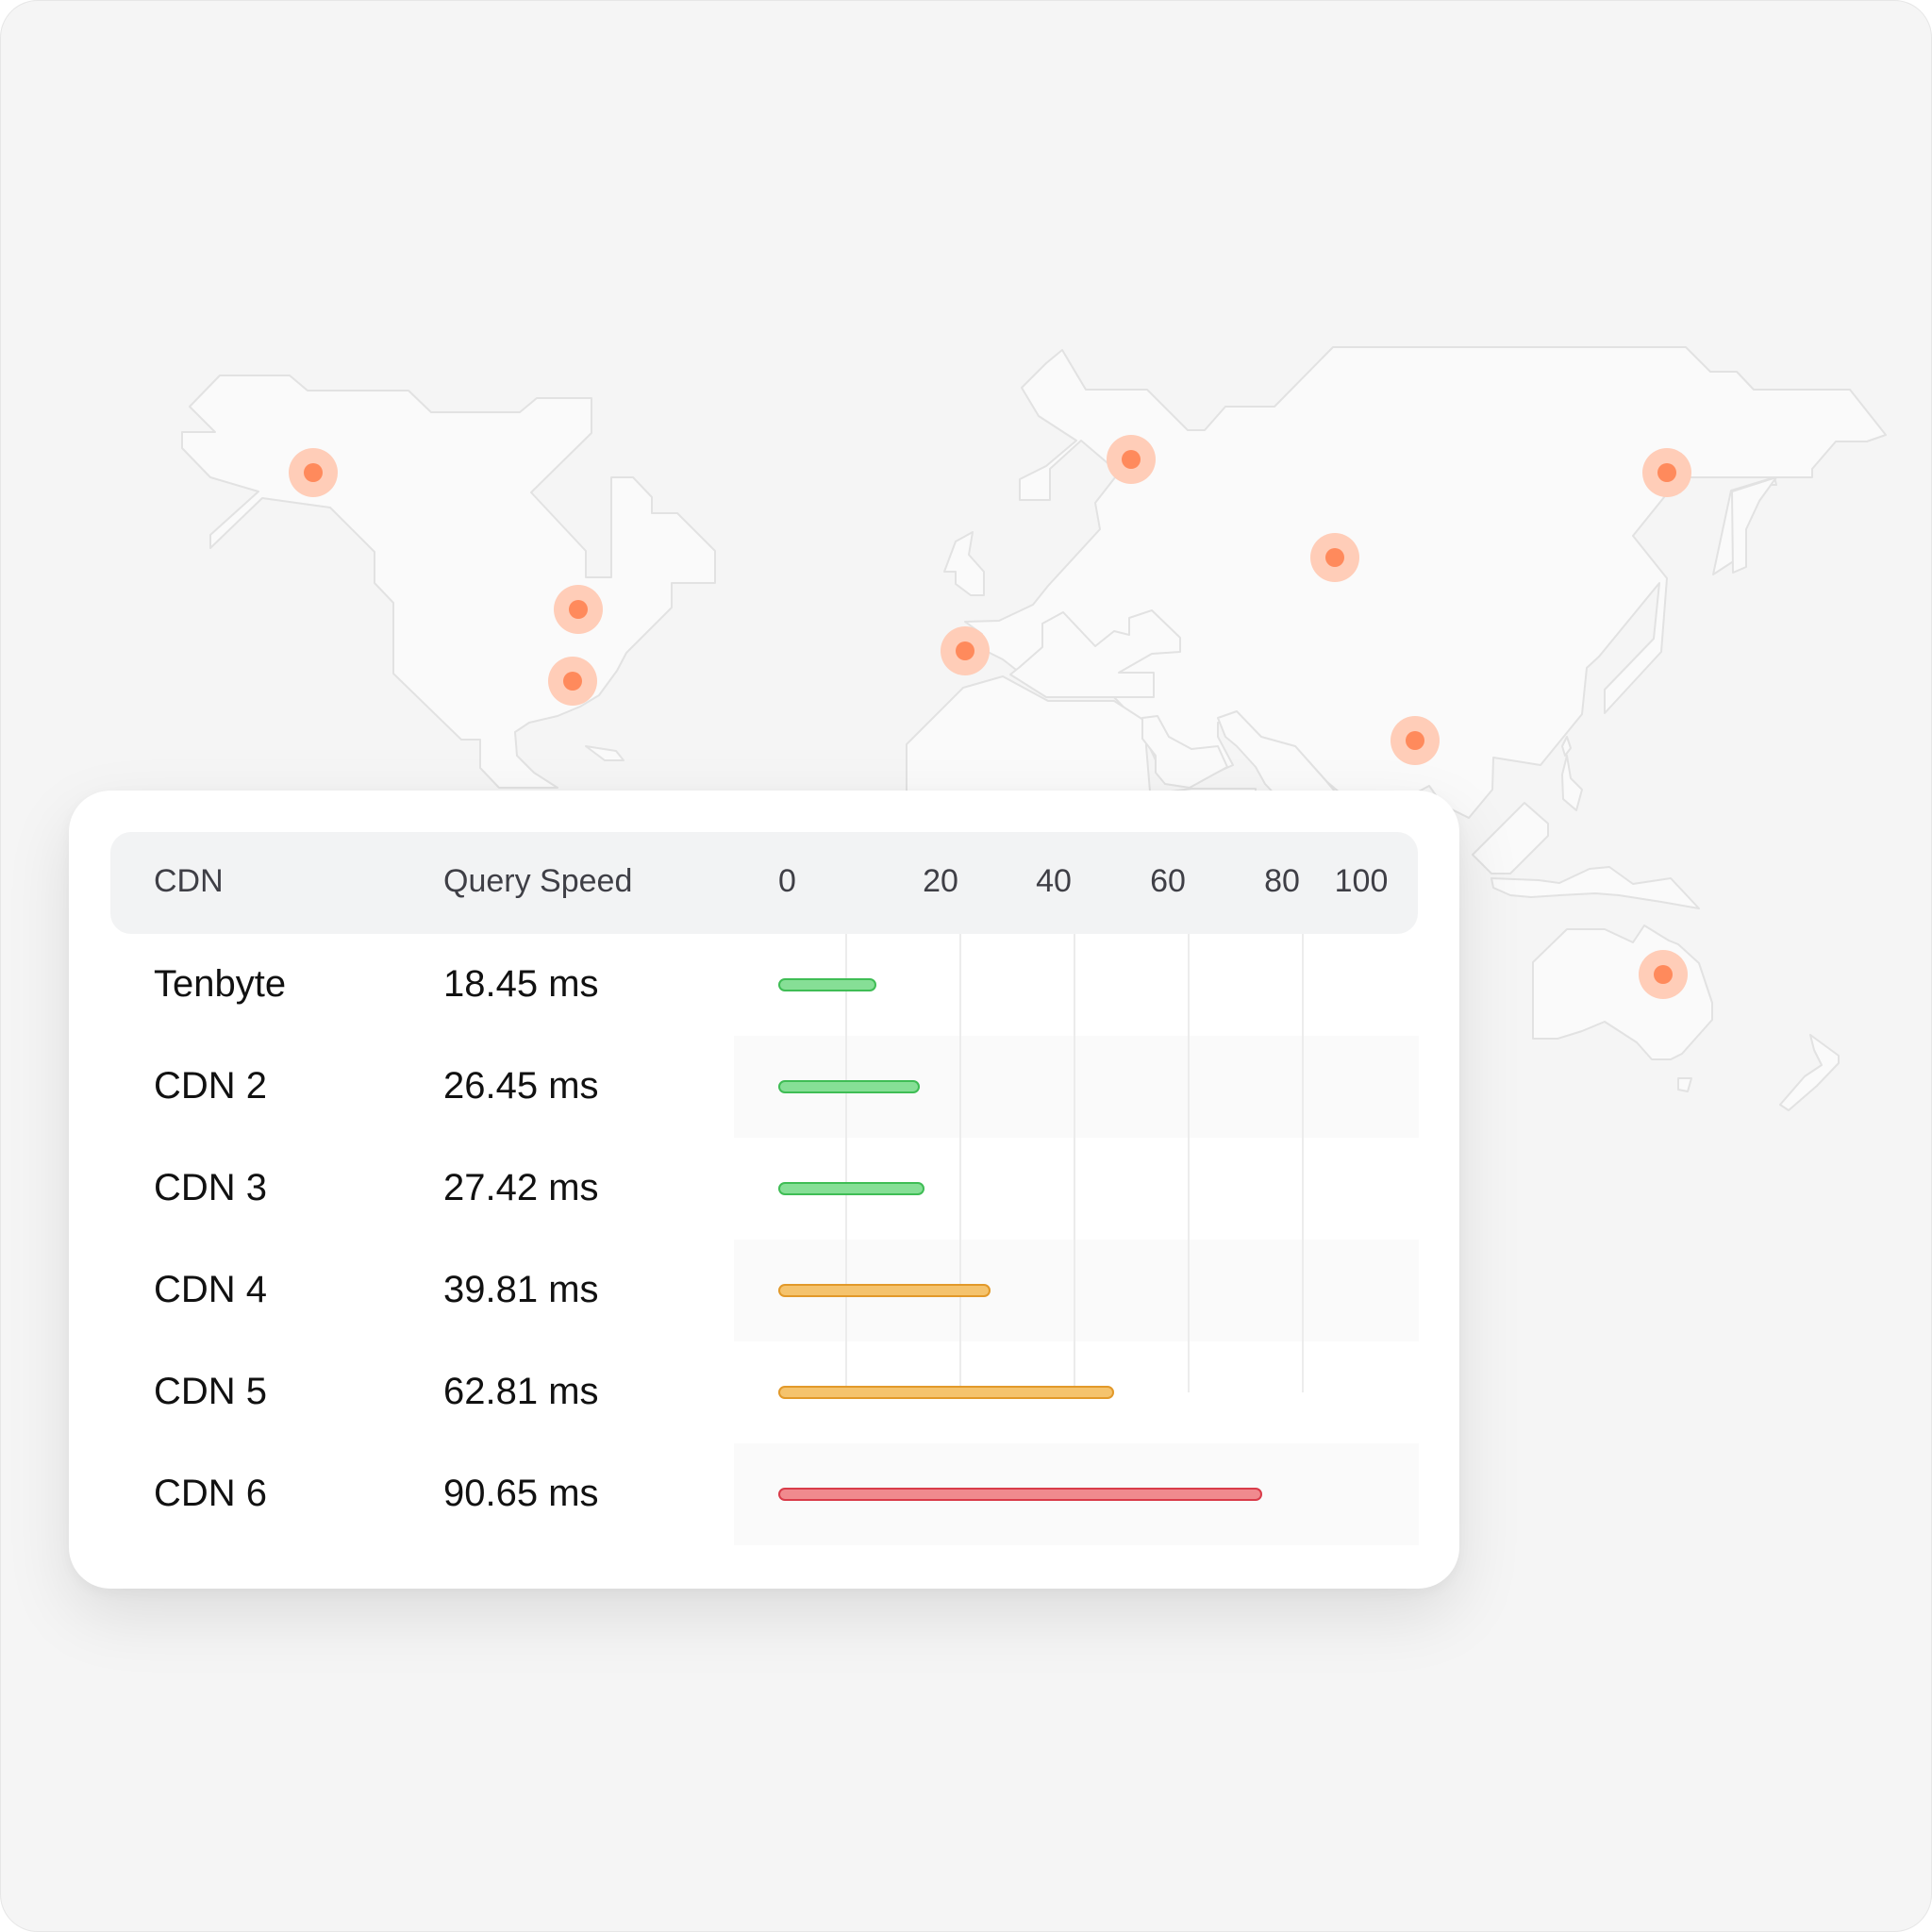 The image size is (1932, 1932). I want to click on query-speed-value: 27.42 ms, so click(521, 1187).